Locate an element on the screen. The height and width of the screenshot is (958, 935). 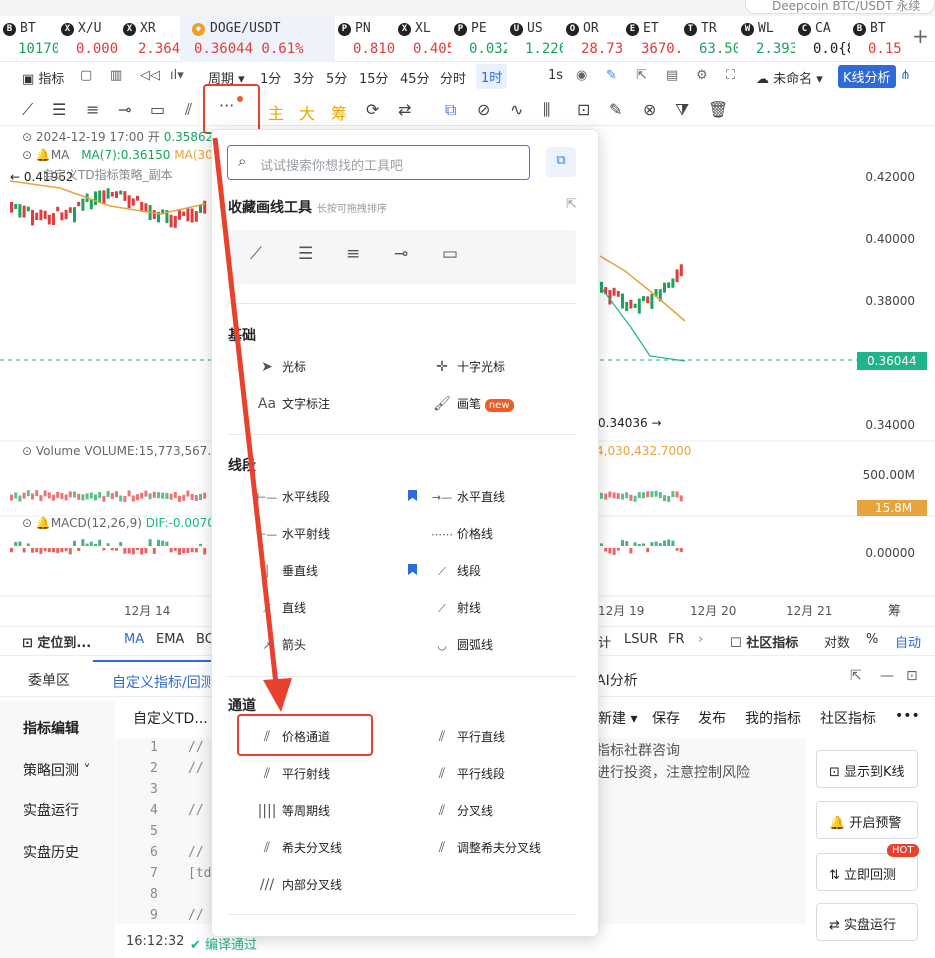
symbol-tab: B BT 0.159 is located at coordinates (876, 39).